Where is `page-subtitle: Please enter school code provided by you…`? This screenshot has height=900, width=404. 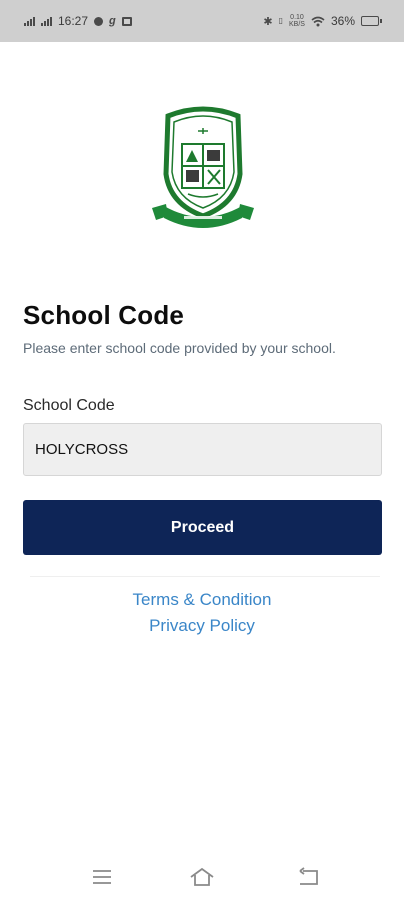
page-subtitle: Please enter school code provided by you… is located at coordinates (179, 348).